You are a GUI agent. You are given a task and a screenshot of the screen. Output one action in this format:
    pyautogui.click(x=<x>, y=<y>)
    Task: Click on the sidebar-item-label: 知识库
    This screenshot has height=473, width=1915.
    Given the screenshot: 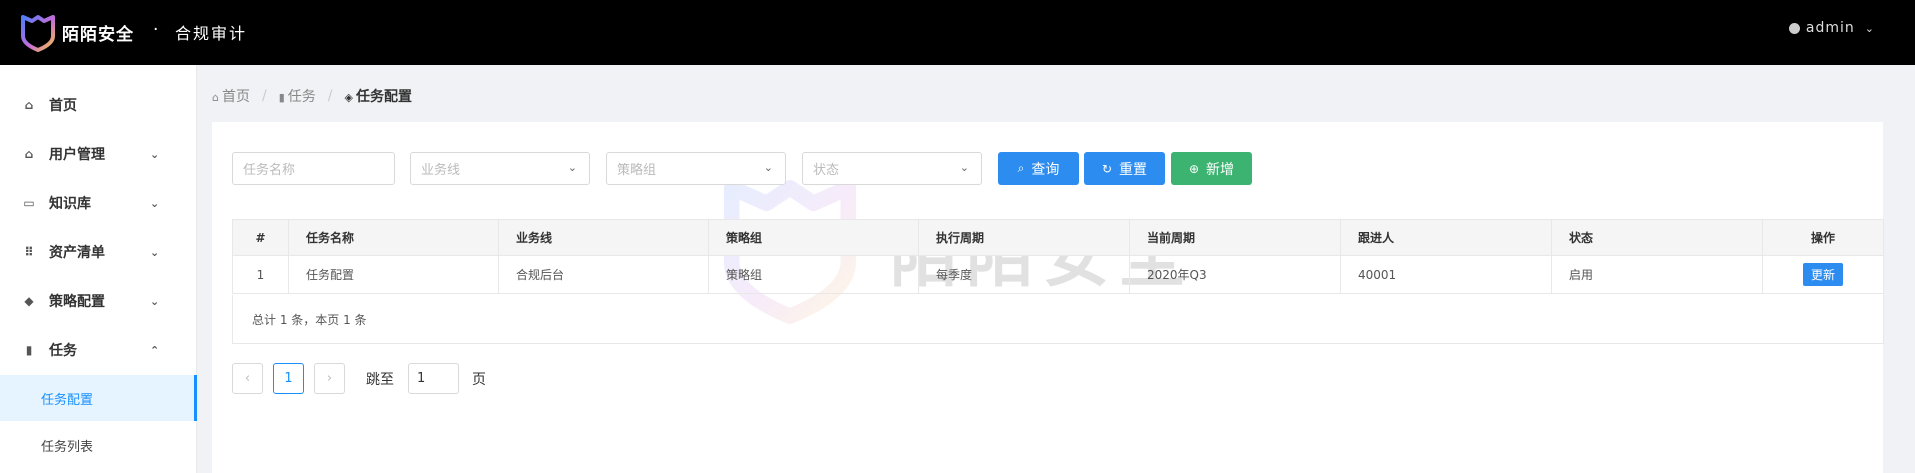 What is the action you would take?
    pyautogui.click(x=70, y=204)
    